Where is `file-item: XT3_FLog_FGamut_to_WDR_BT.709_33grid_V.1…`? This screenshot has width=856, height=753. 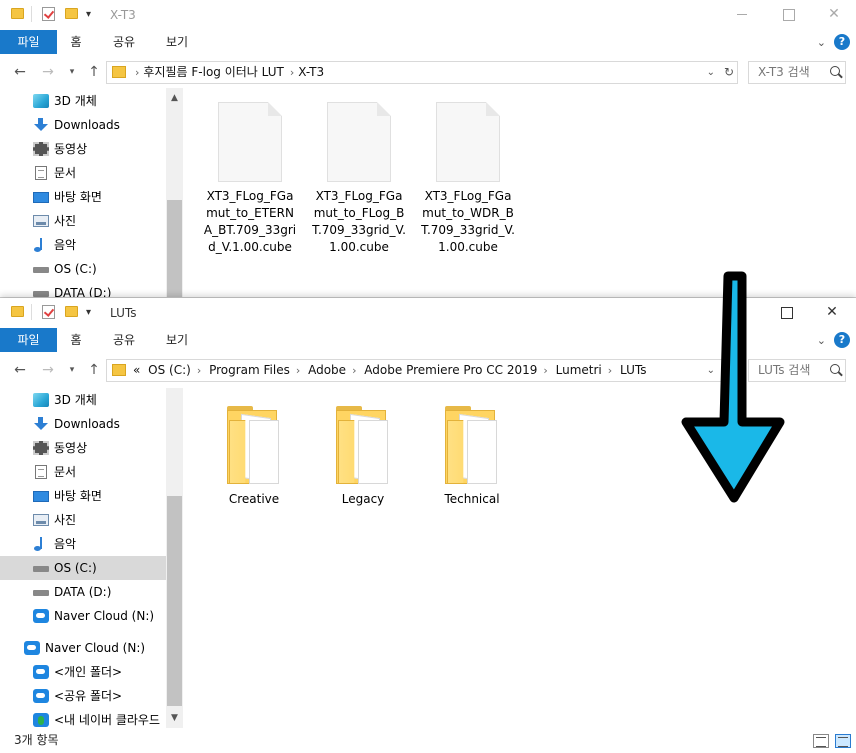
file-item: XT3_FLog_FGamut_to_WDR_BT.709_33grid_V.1… is located at coordinates (468, 179).